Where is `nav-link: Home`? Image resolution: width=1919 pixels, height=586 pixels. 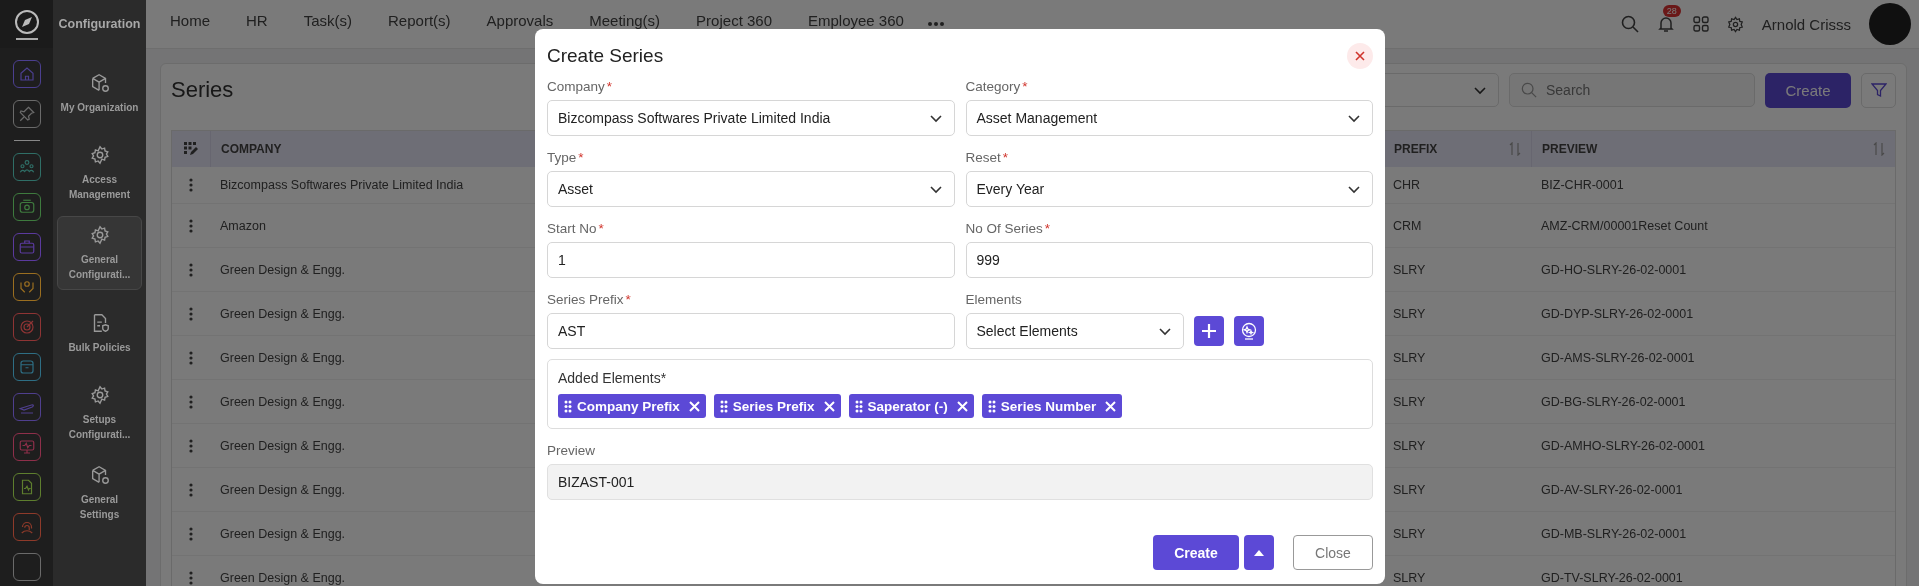 nav-link: Home is located at coordinates (199, 20).